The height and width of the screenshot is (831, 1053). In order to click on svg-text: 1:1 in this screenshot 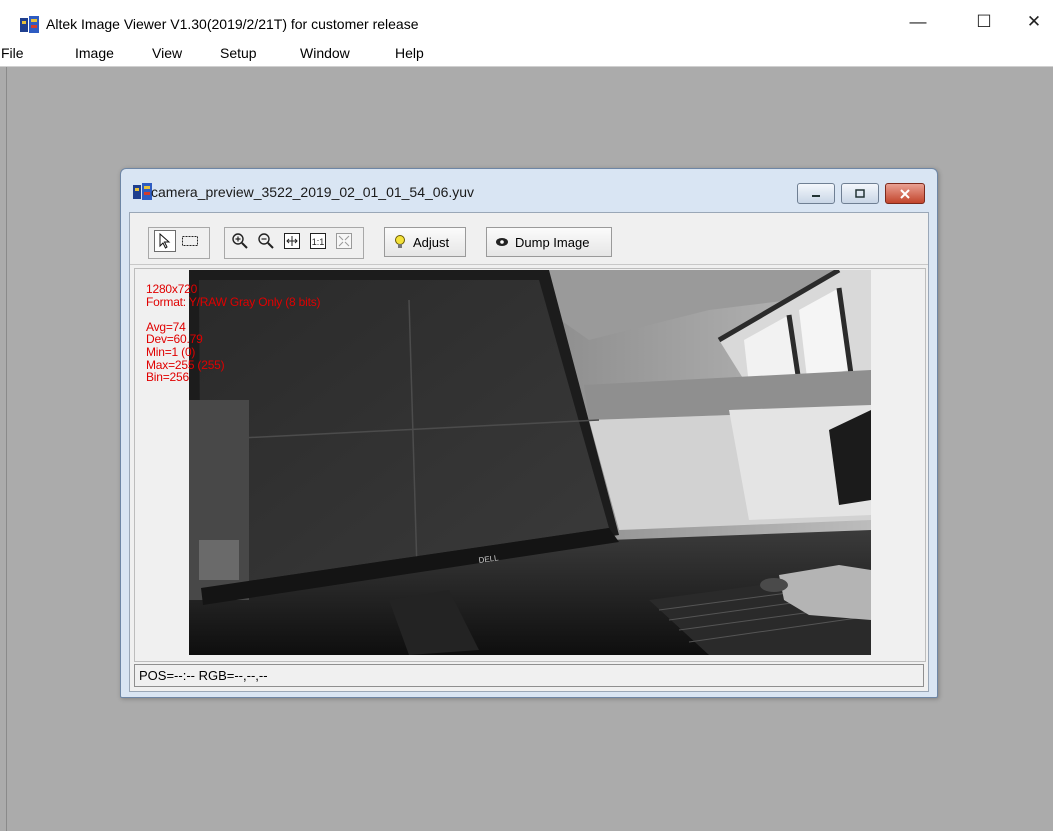, I will do `click(318, 242)`.